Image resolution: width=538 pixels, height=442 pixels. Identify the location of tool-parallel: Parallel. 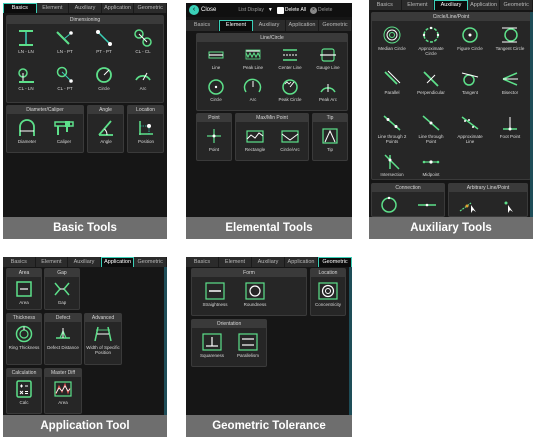
(392, 82).